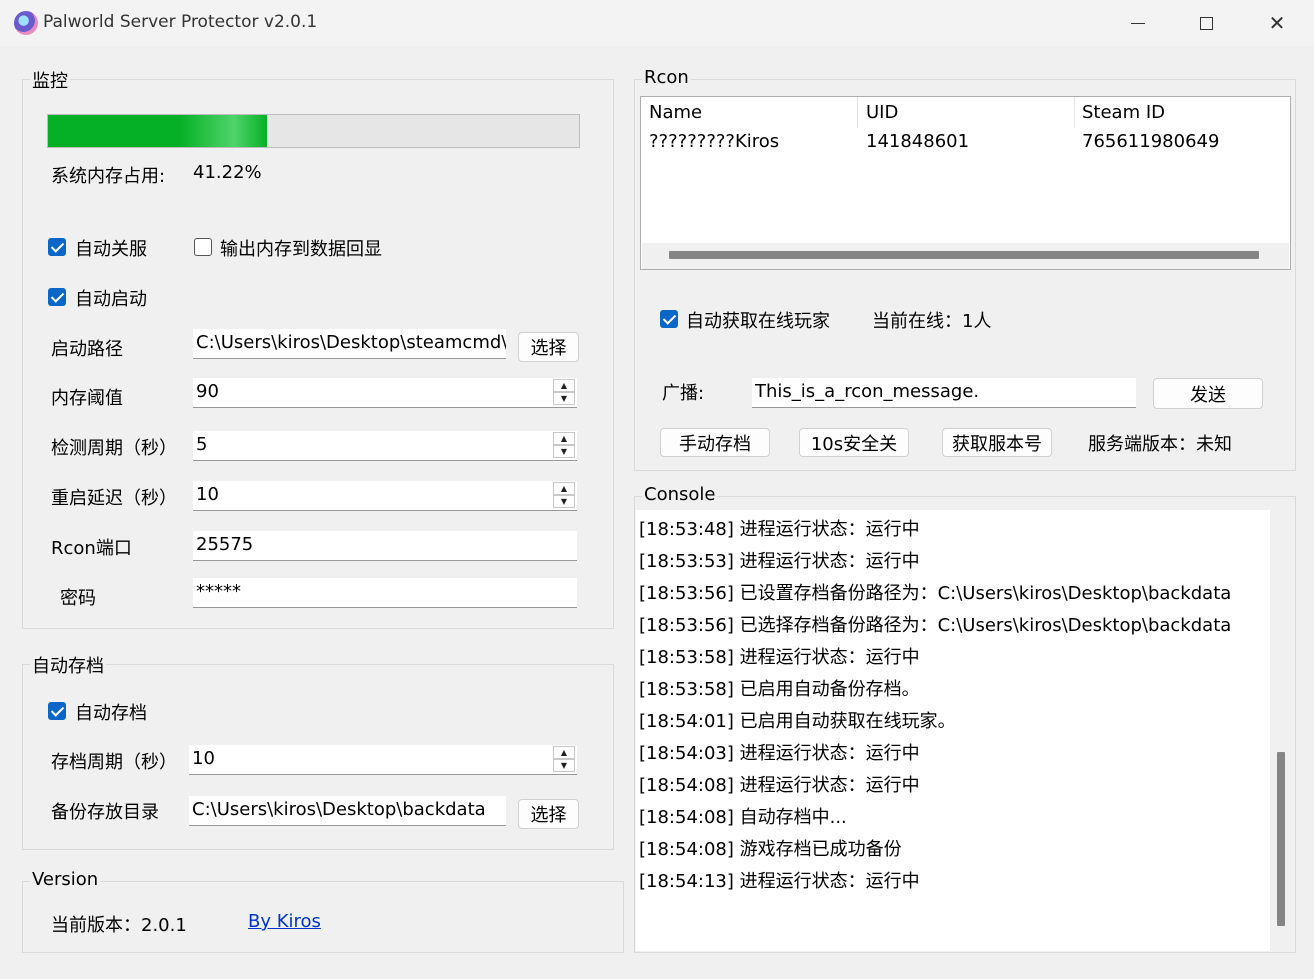 This screenshot has width=1314, height=979. I want to click on save-period-stepper: 10 ▲ ▼, so click(383, 760).